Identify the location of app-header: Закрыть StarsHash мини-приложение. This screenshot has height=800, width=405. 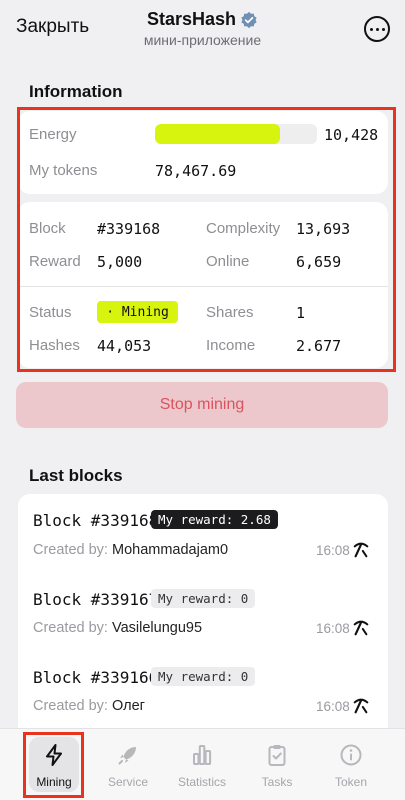
(202, 30).